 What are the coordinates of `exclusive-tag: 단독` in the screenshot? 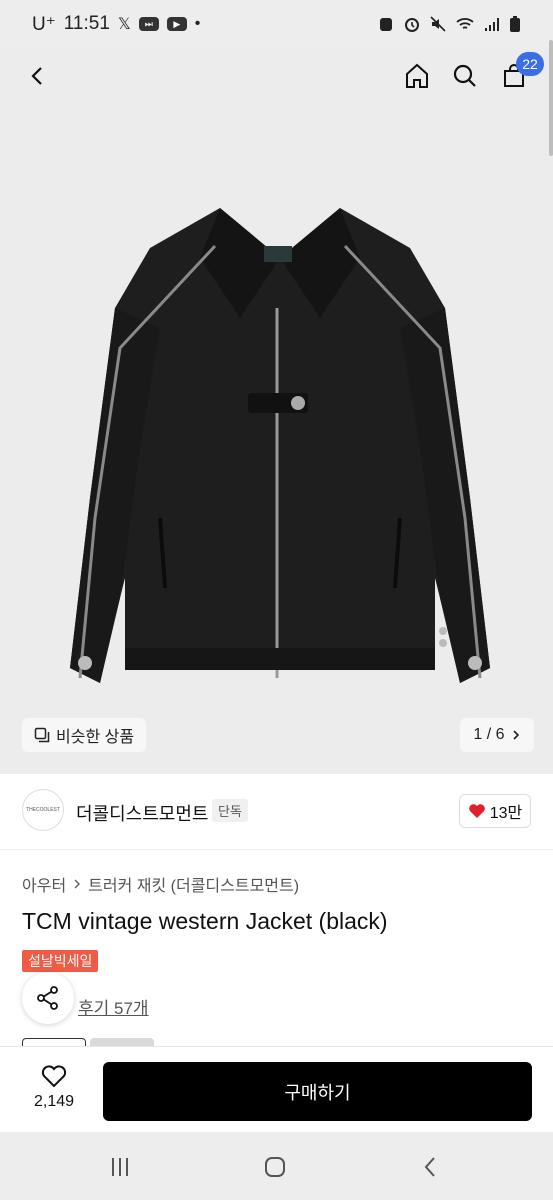 It's located at (230, 810).